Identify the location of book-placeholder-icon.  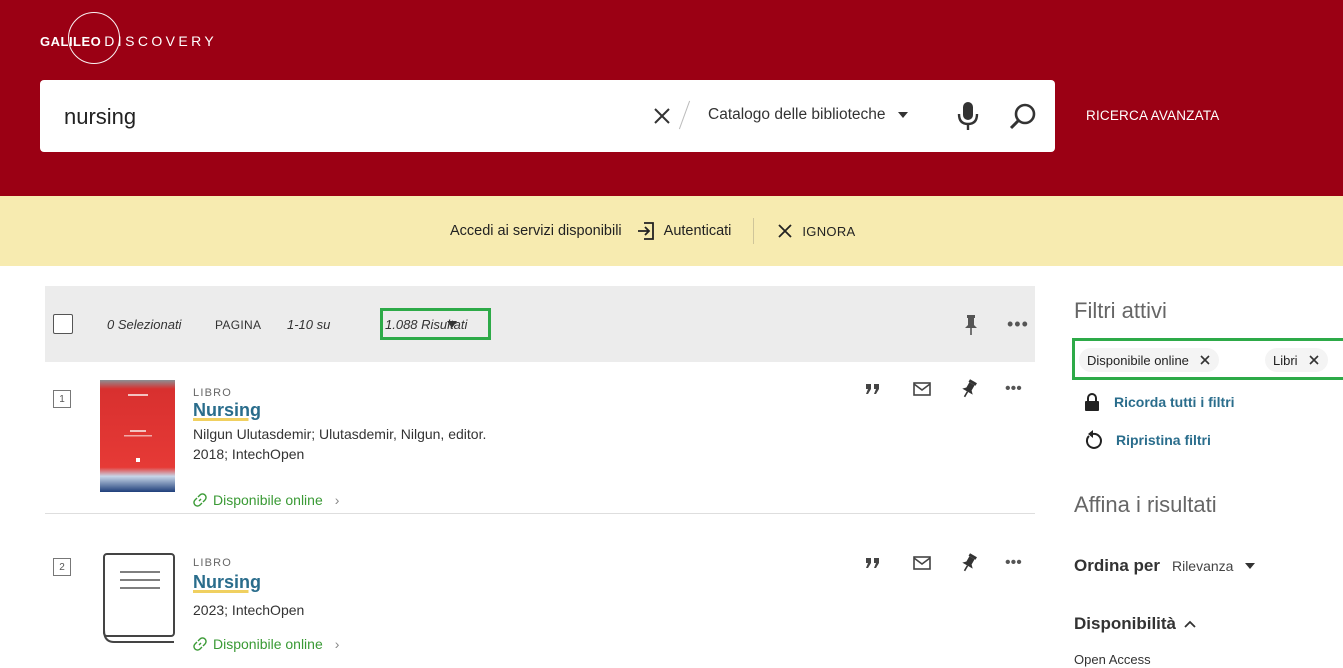
(140, 598).